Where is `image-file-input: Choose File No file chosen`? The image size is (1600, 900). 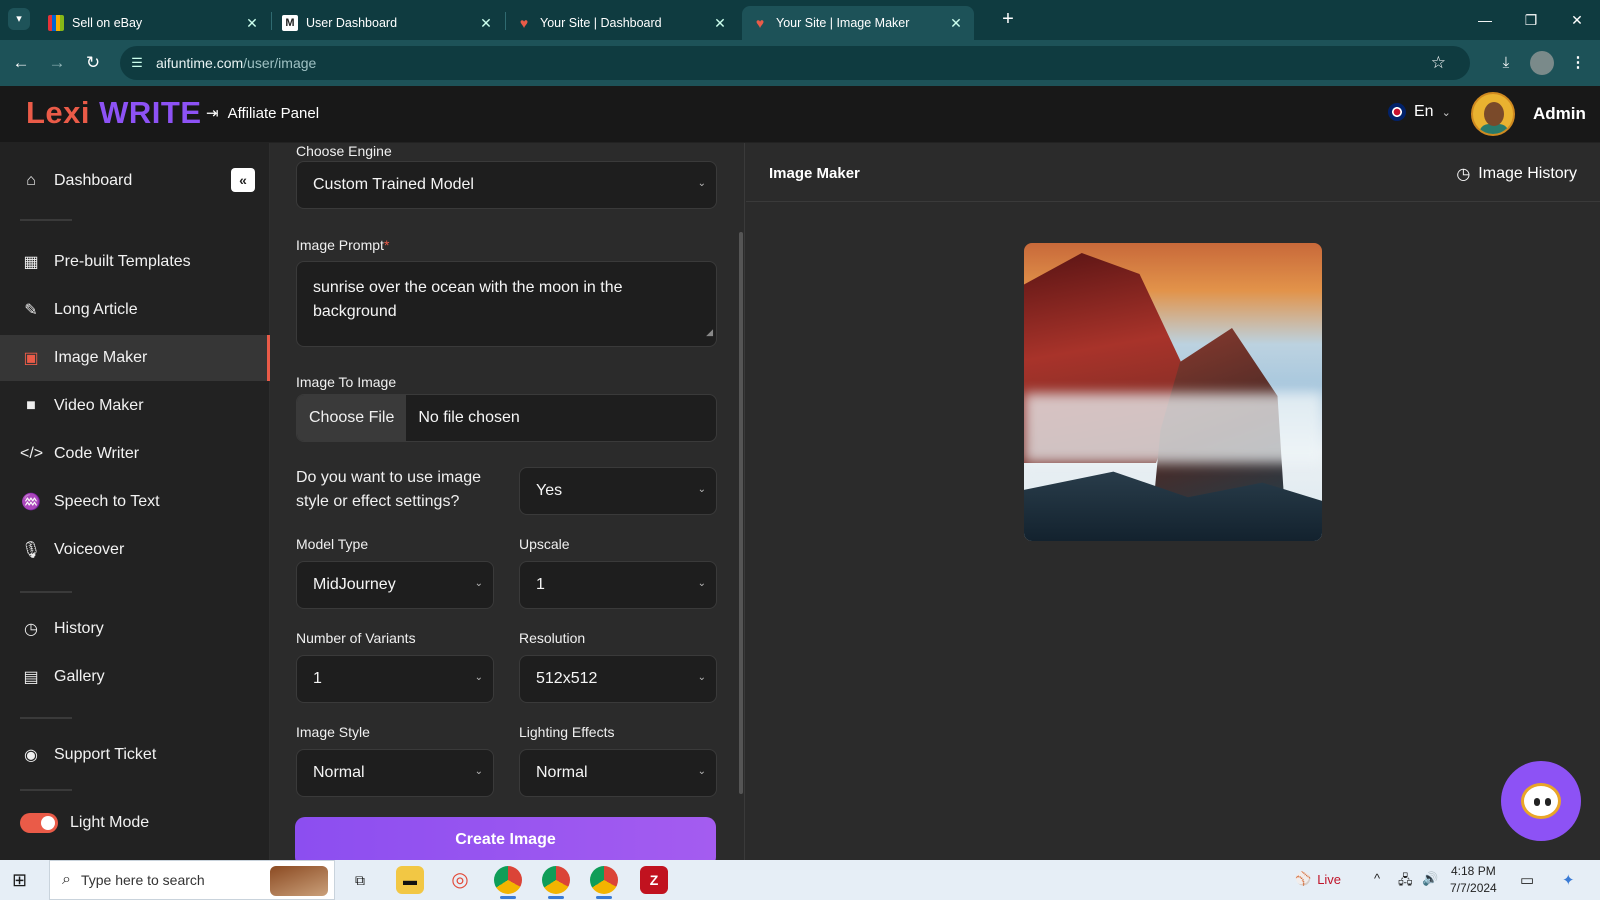 image-file-input: Choose File No file chosen is located at coordinates (506, 418).